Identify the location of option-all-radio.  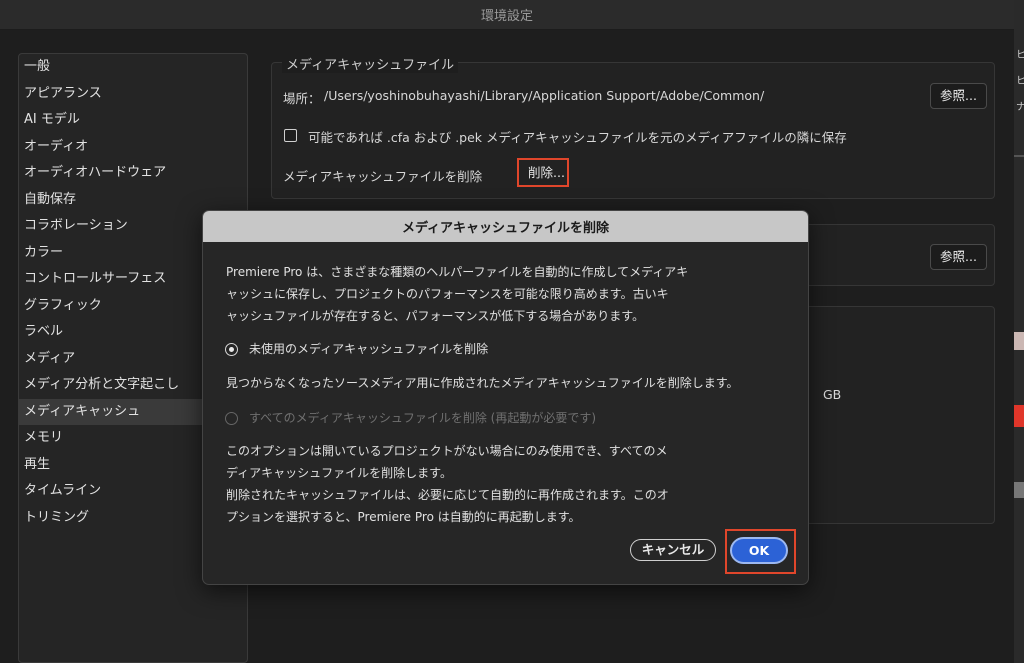
(231, 418).